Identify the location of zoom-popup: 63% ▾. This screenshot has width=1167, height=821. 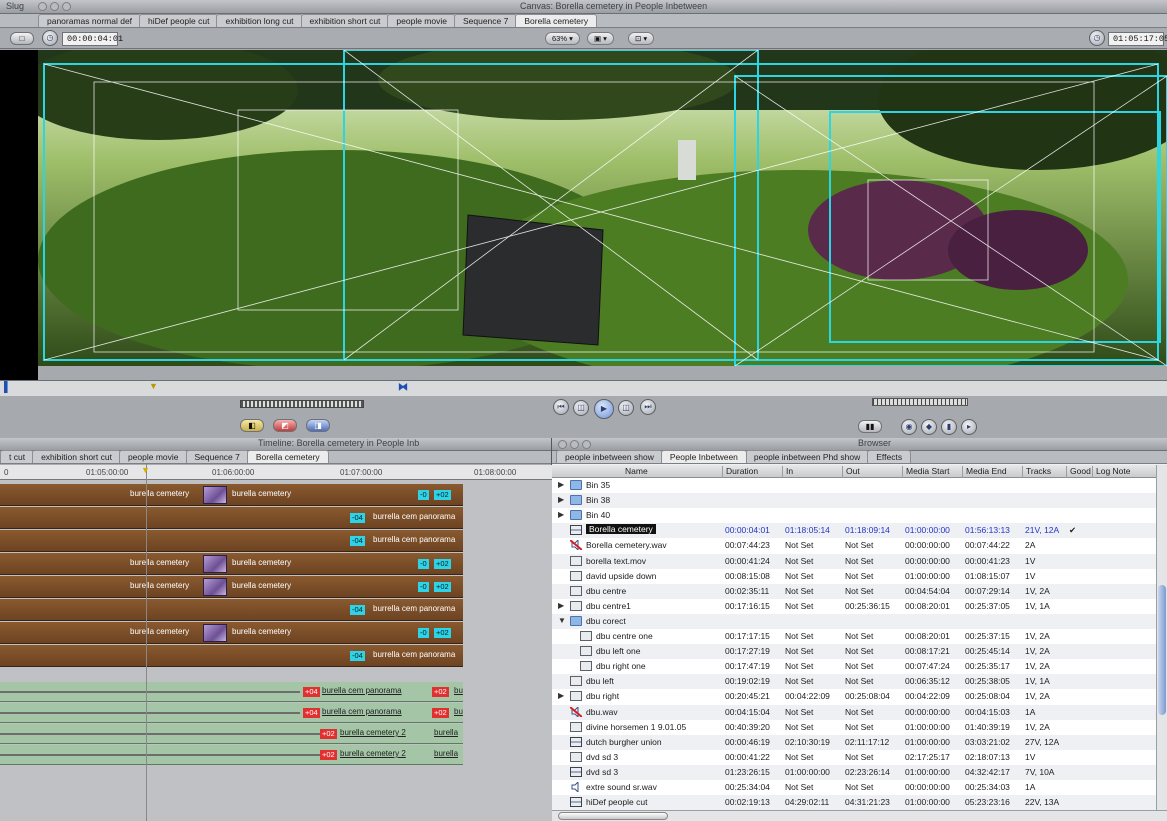
(562, 38).